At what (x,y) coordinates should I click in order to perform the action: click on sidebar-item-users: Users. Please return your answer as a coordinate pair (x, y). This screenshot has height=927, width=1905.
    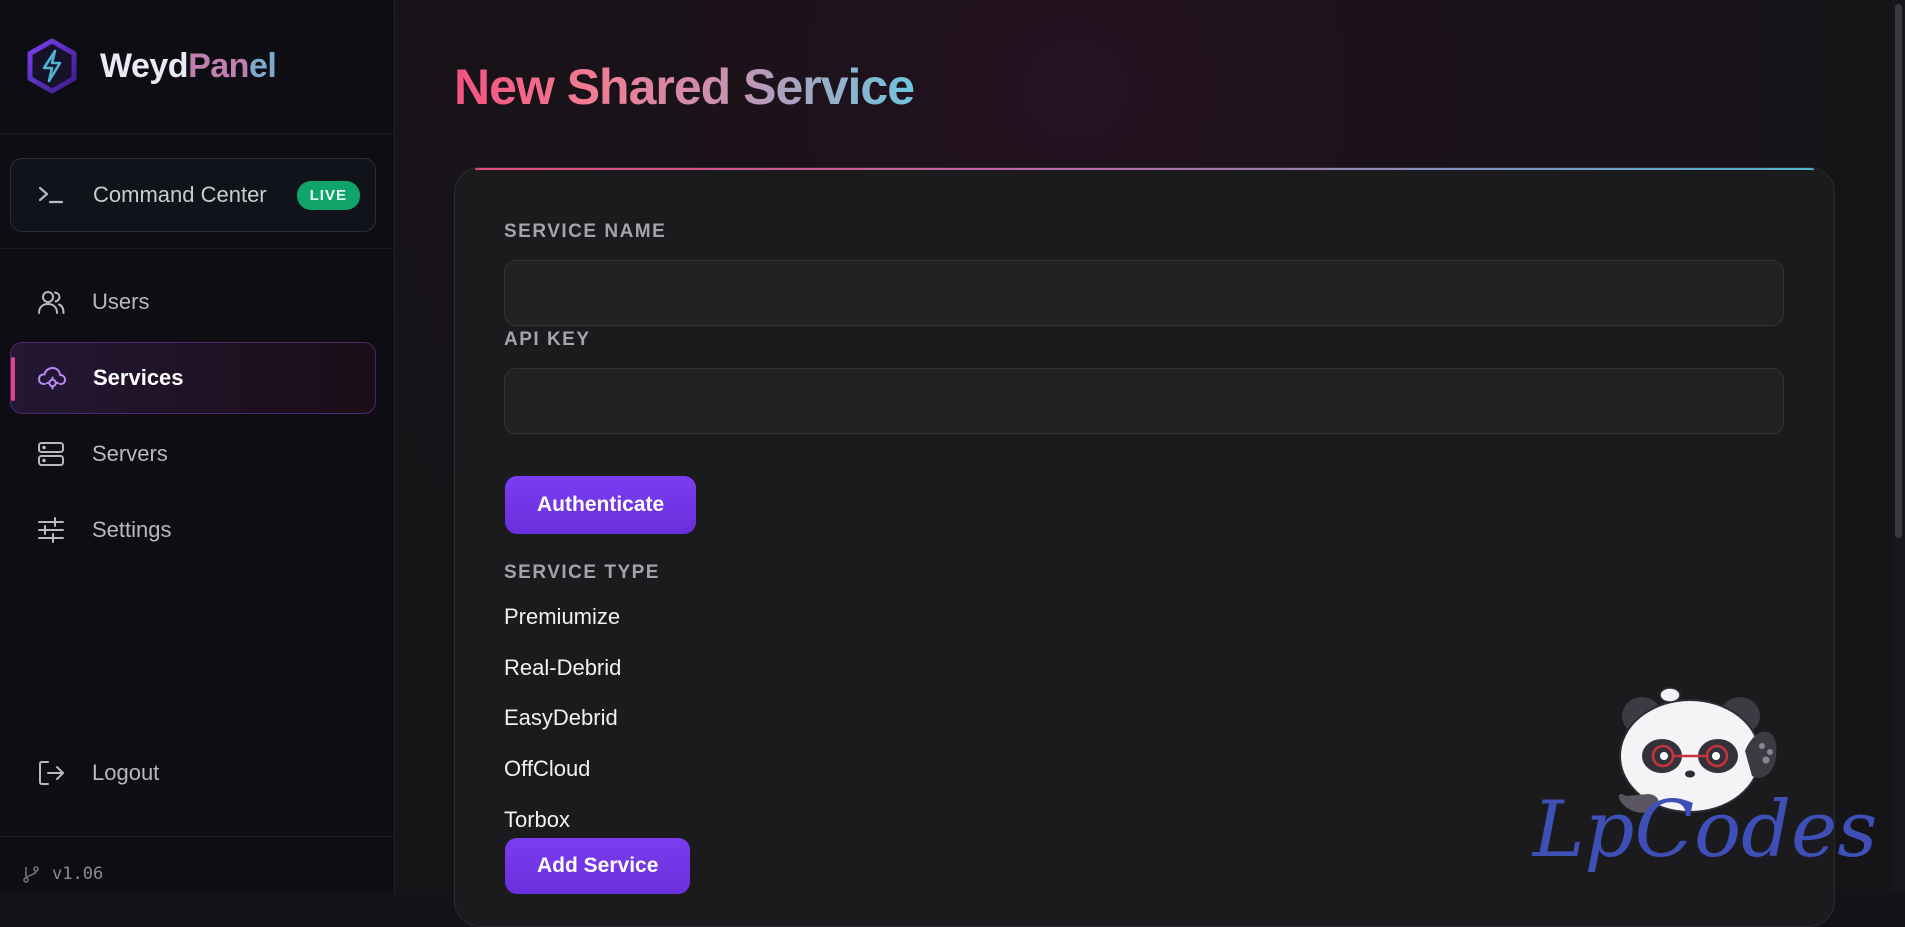
    Looking at the image, I should click on (193, 302).